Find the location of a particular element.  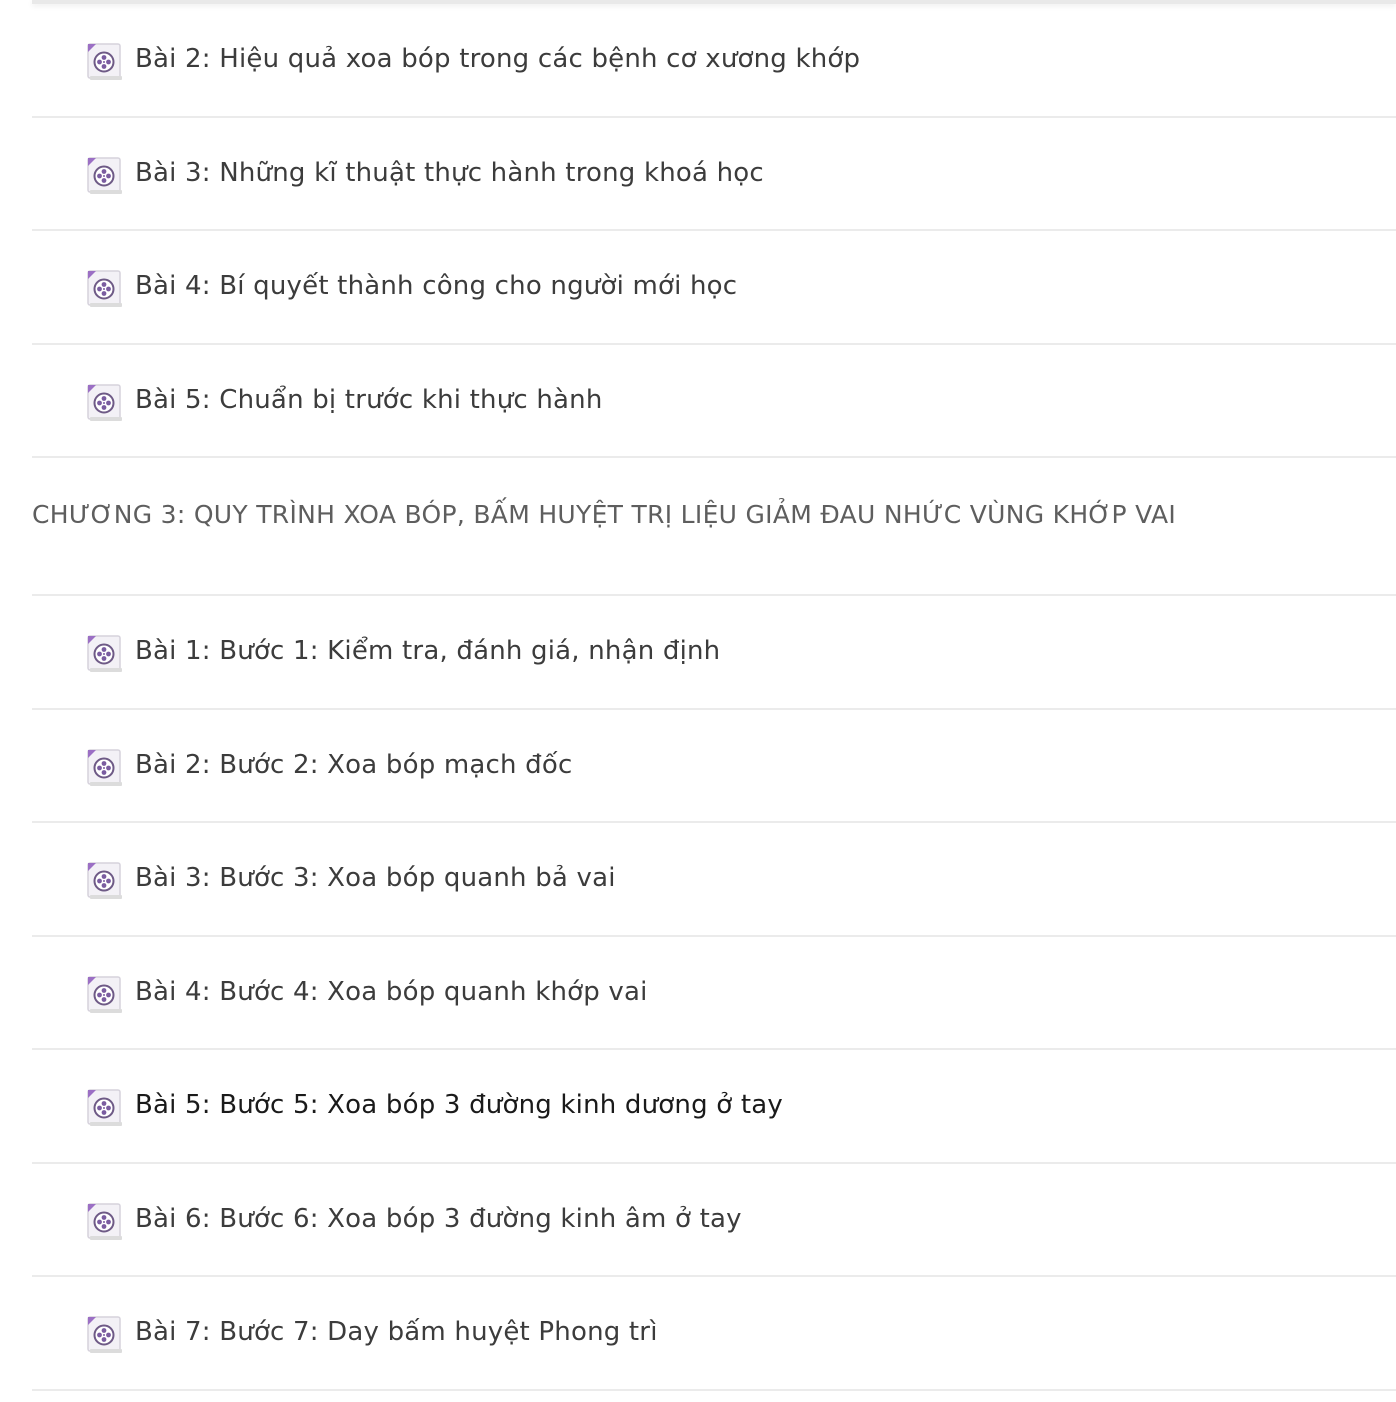

lesson-item: Bài 4: Bước 4: Xoa bóp quanh khớp vai is located at coordinates (714, 993).